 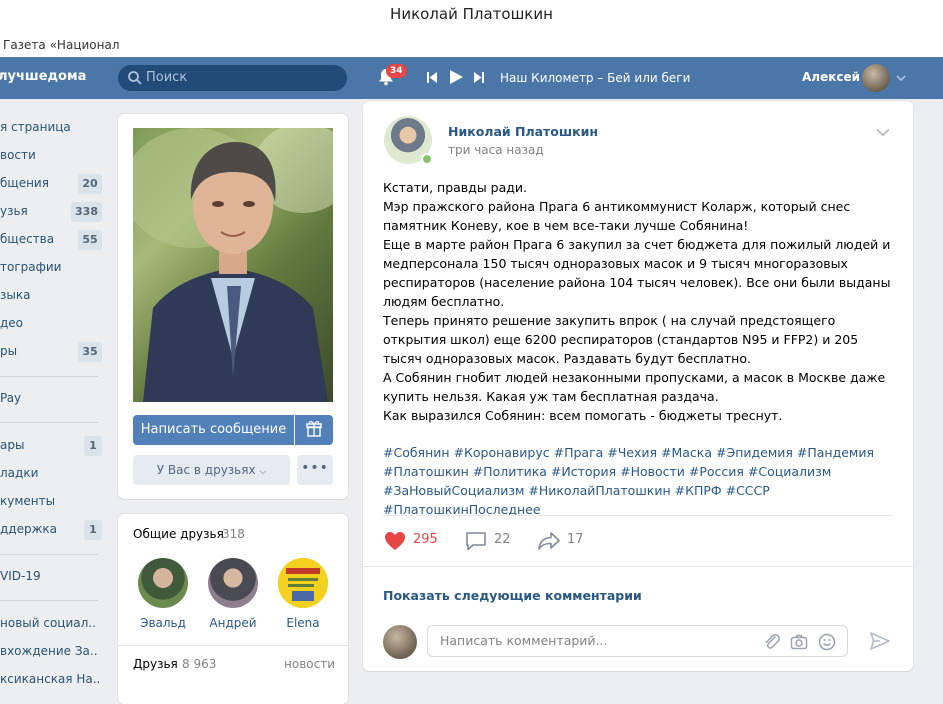 I want to click on post-paragraph: Кстати, правды ради., so click(x=455, y=187).